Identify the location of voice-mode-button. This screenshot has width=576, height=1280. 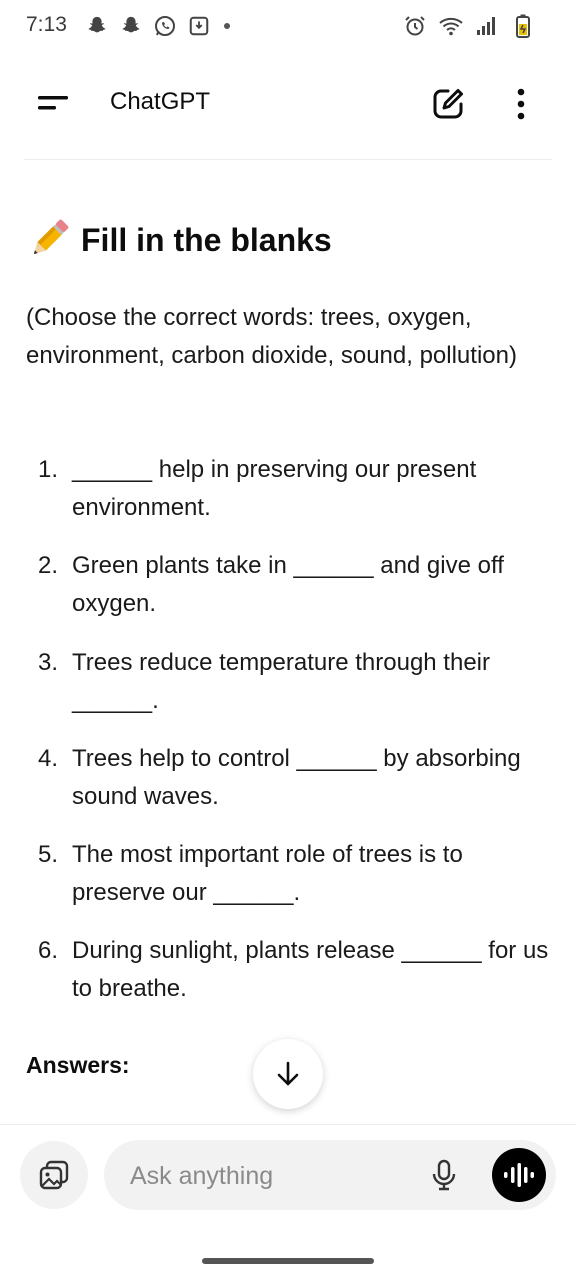
(519, 1175).